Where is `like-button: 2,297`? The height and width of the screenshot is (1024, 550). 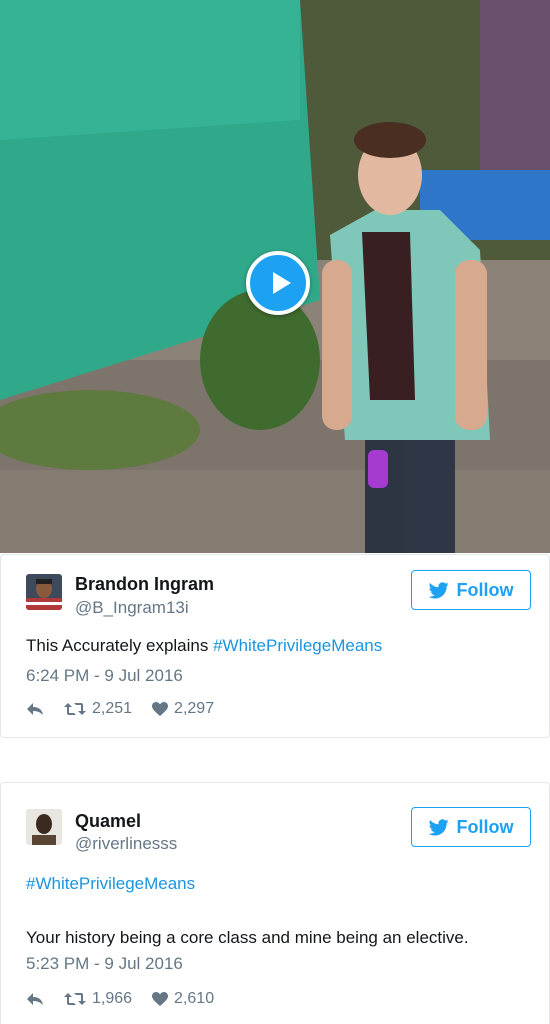 like-button: 2,297 is located at coordinates (183, 709).